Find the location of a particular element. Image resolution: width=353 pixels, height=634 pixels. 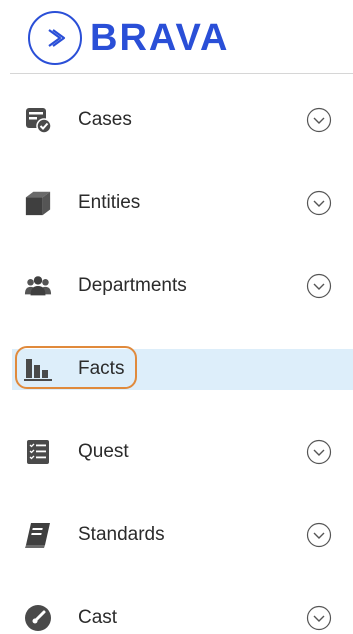

bar-chart-icon is located at coordinates (38, 369).